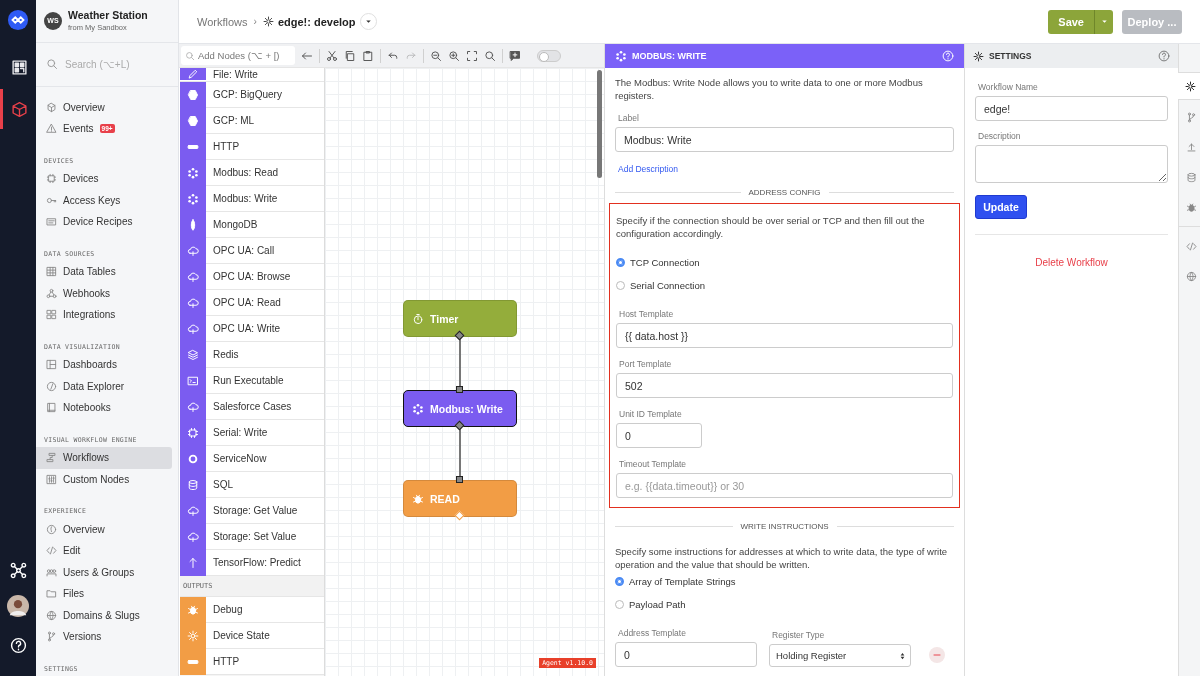 The image size is (1200, 676). What do you see at coordinates (436, 55) in the screenshot?
I see `zoom-out-icon` at bounding box center [436, 55].